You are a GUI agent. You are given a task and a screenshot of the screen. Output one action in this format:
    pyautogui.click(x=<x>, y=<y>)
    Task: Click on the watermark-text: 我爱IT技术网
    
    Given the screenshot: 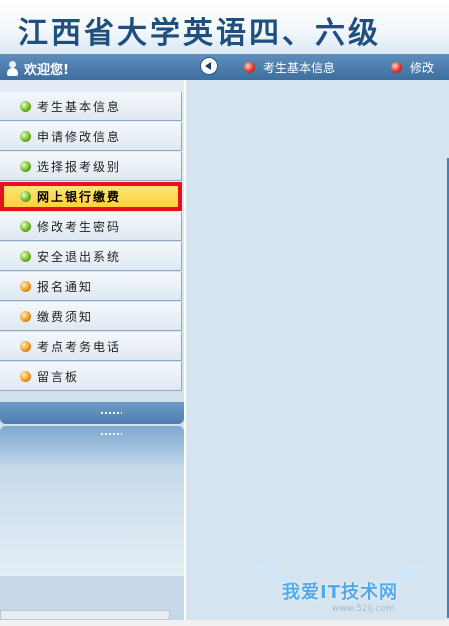 What is the action you would take?
    pyautogui.click(x=340, y=592)
    